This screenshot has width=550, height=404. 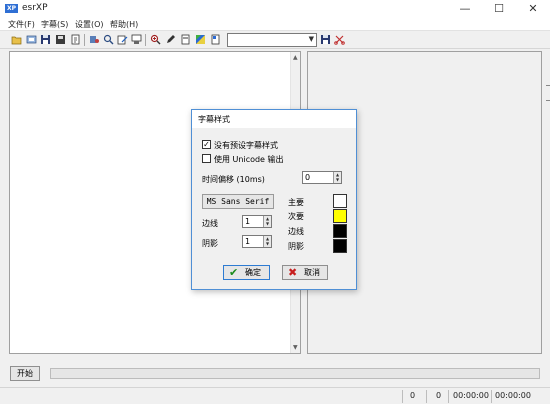 What do you see at coordinates (60, 39) in the screenshot?
I see `save-as-icon` at bounding box center [60, 39].